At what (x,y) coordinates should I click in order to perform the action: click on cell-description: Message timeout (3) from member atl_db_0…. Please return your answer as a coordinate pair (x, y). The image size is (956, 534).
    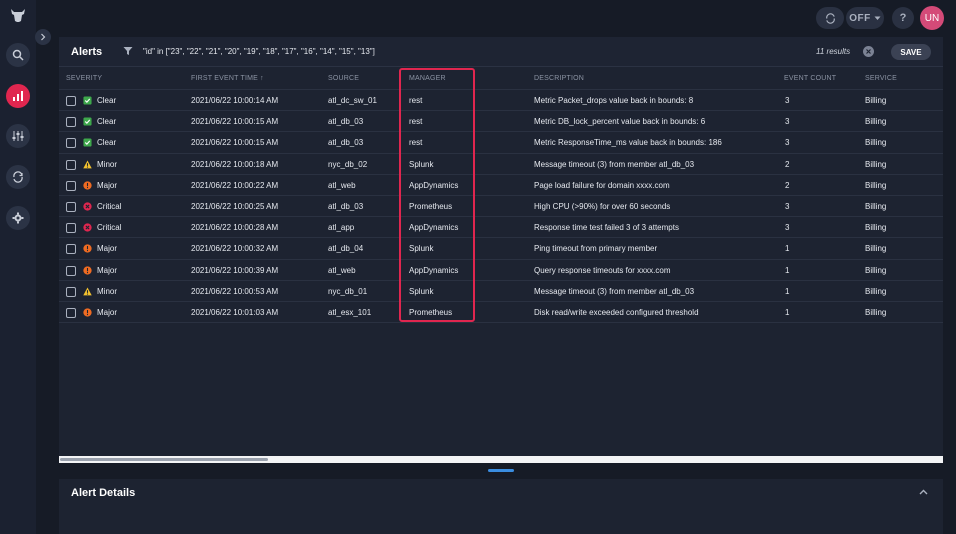
    Looking at the image, I should click on (614, 164).